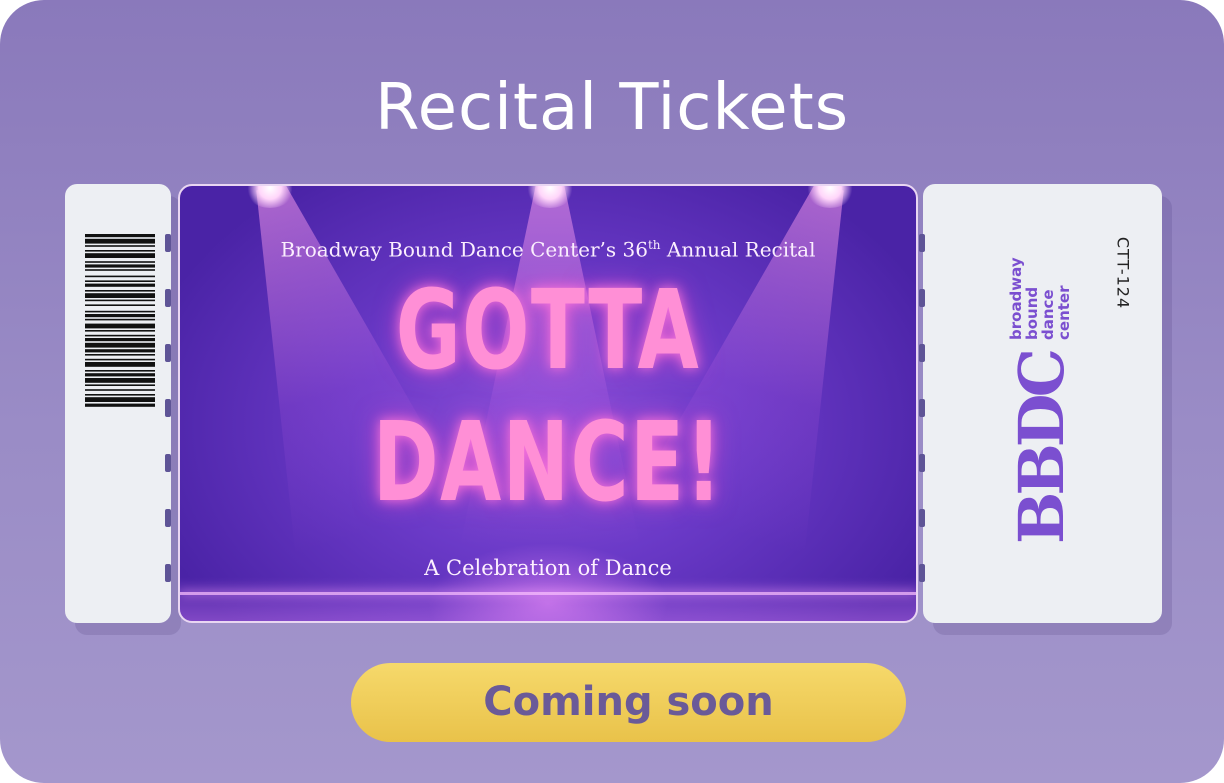 The image size is (1224, 783). I want to click on ticket-code: CTT-124, so click(1123, 273).